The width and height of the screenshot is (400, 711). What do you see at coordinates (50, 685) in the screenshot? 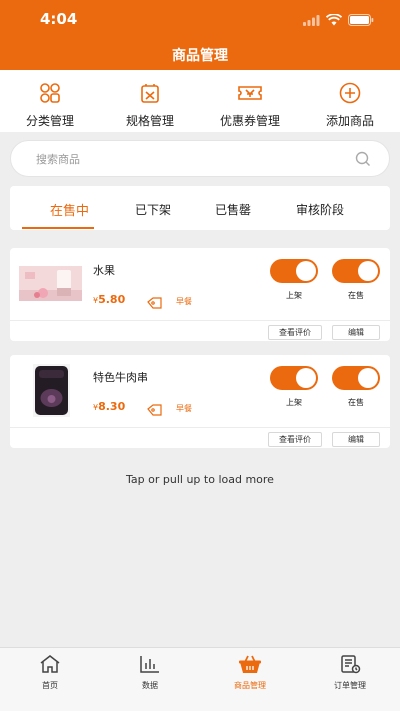
I see `tabbar-label-home: 首页` at bounding box center [50, 685].